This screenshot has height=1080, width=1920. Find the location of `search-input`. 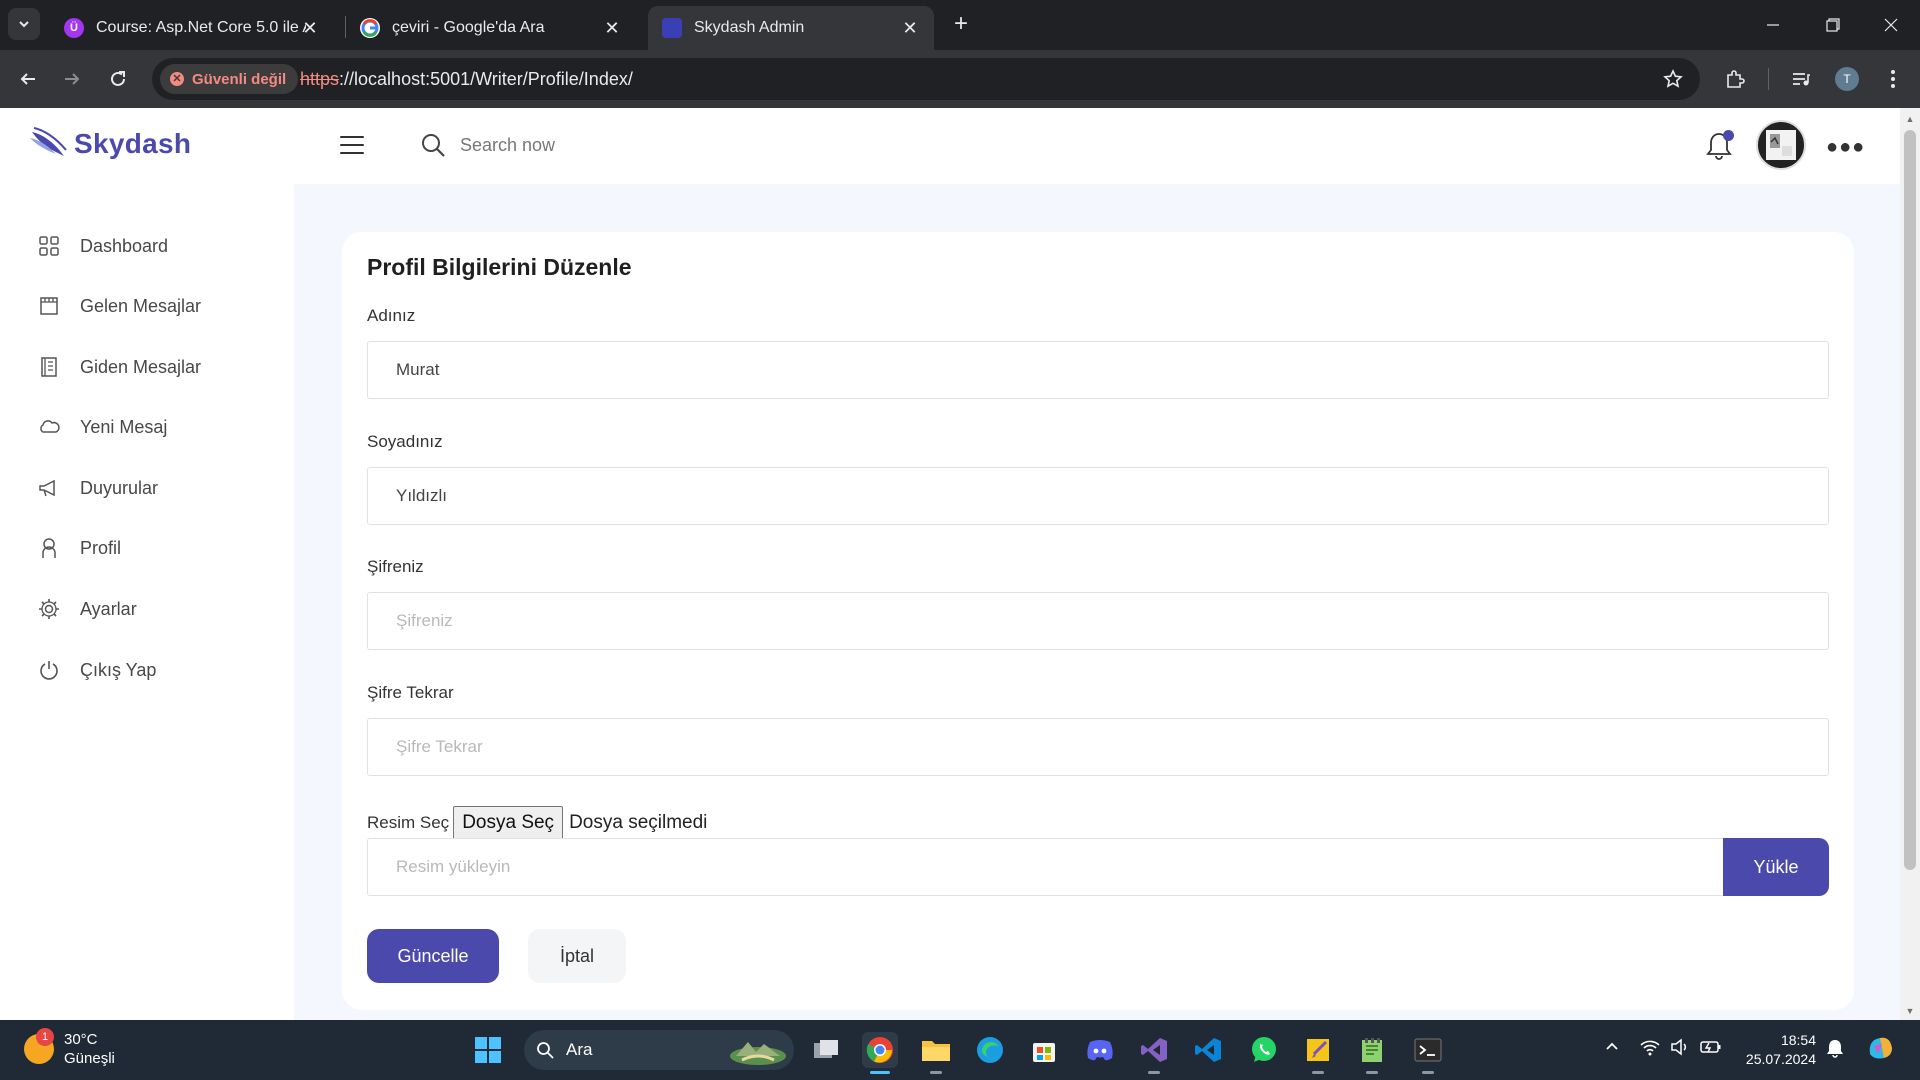

search-input is located at coordinates (590, 145).